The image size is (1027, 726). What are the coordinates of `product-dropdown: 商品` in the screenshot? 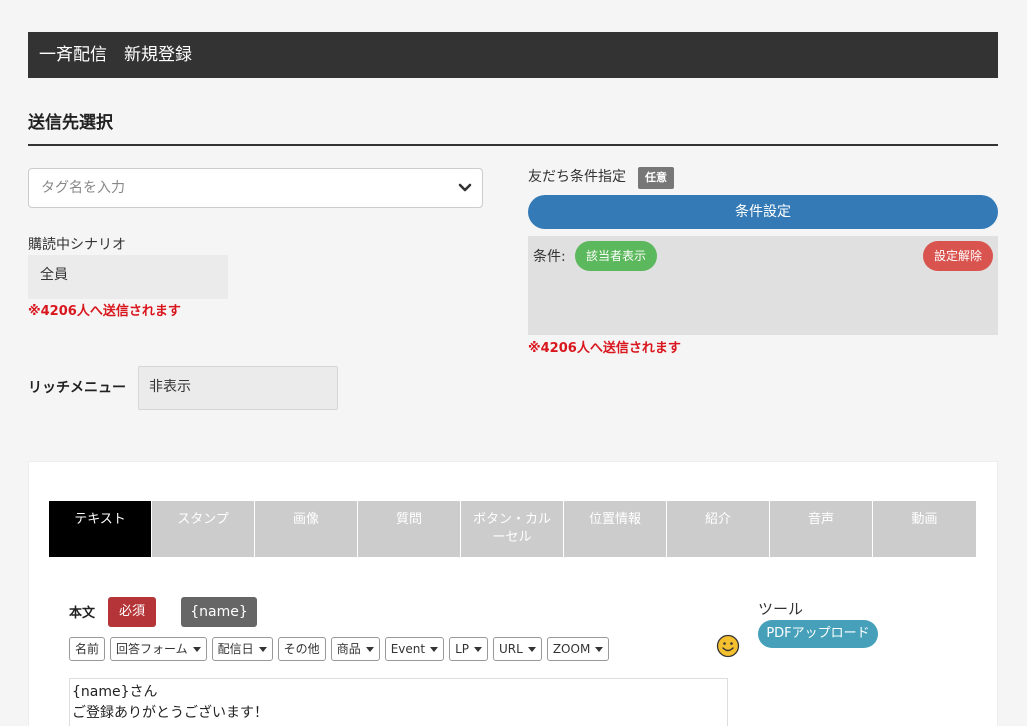 It's located at (355, 649).